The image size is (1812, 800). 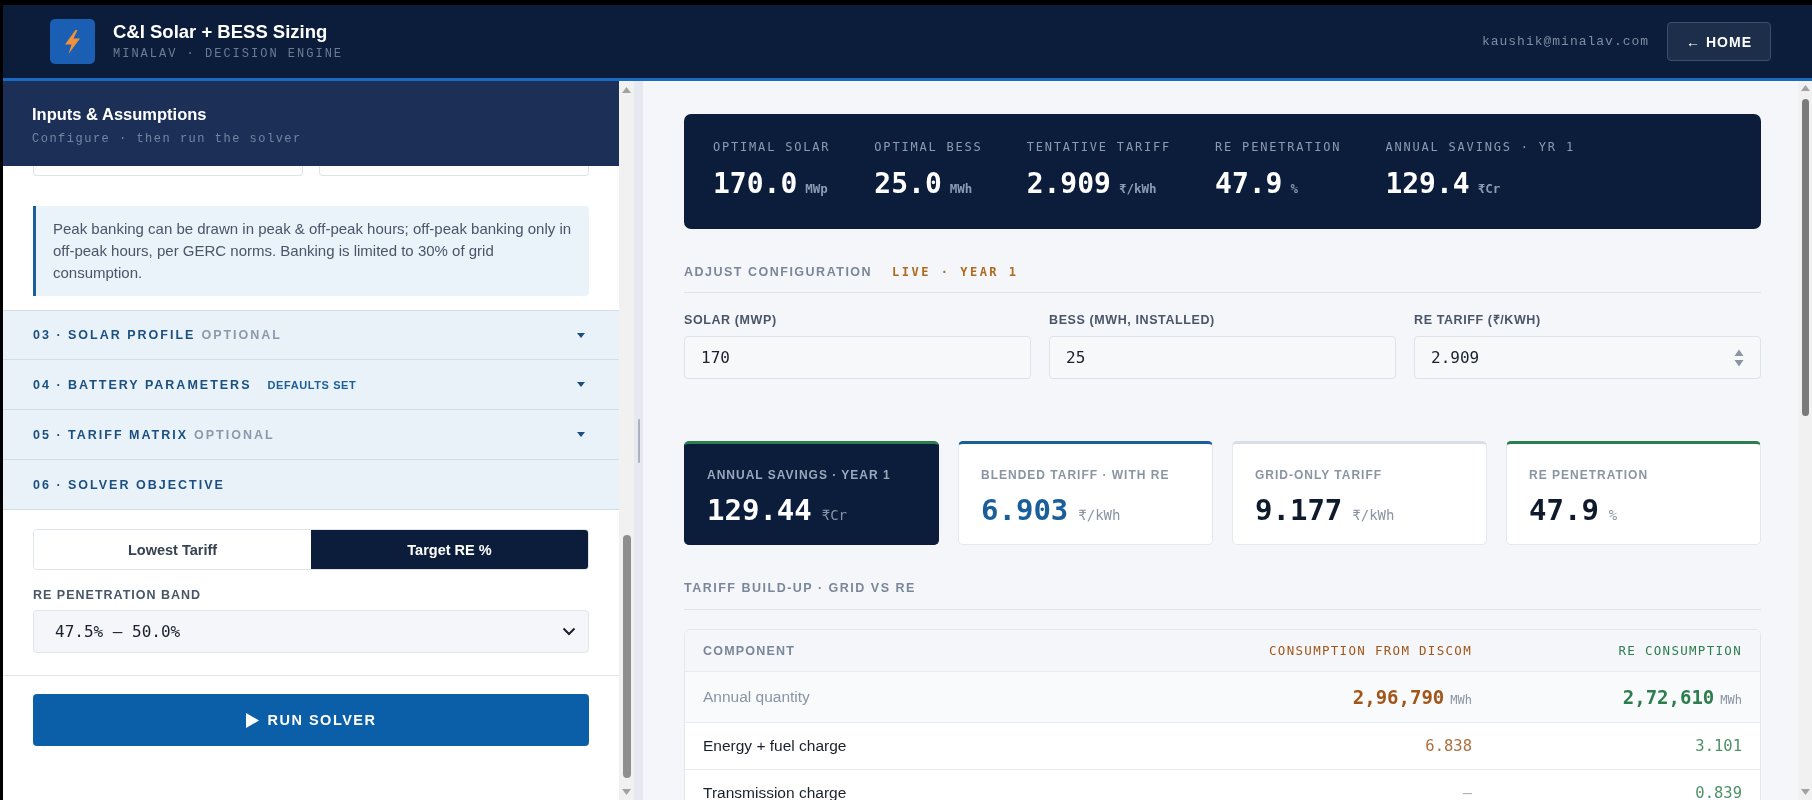 I want to click on card-unit: ₹Cr, so click(x=834, y=515).